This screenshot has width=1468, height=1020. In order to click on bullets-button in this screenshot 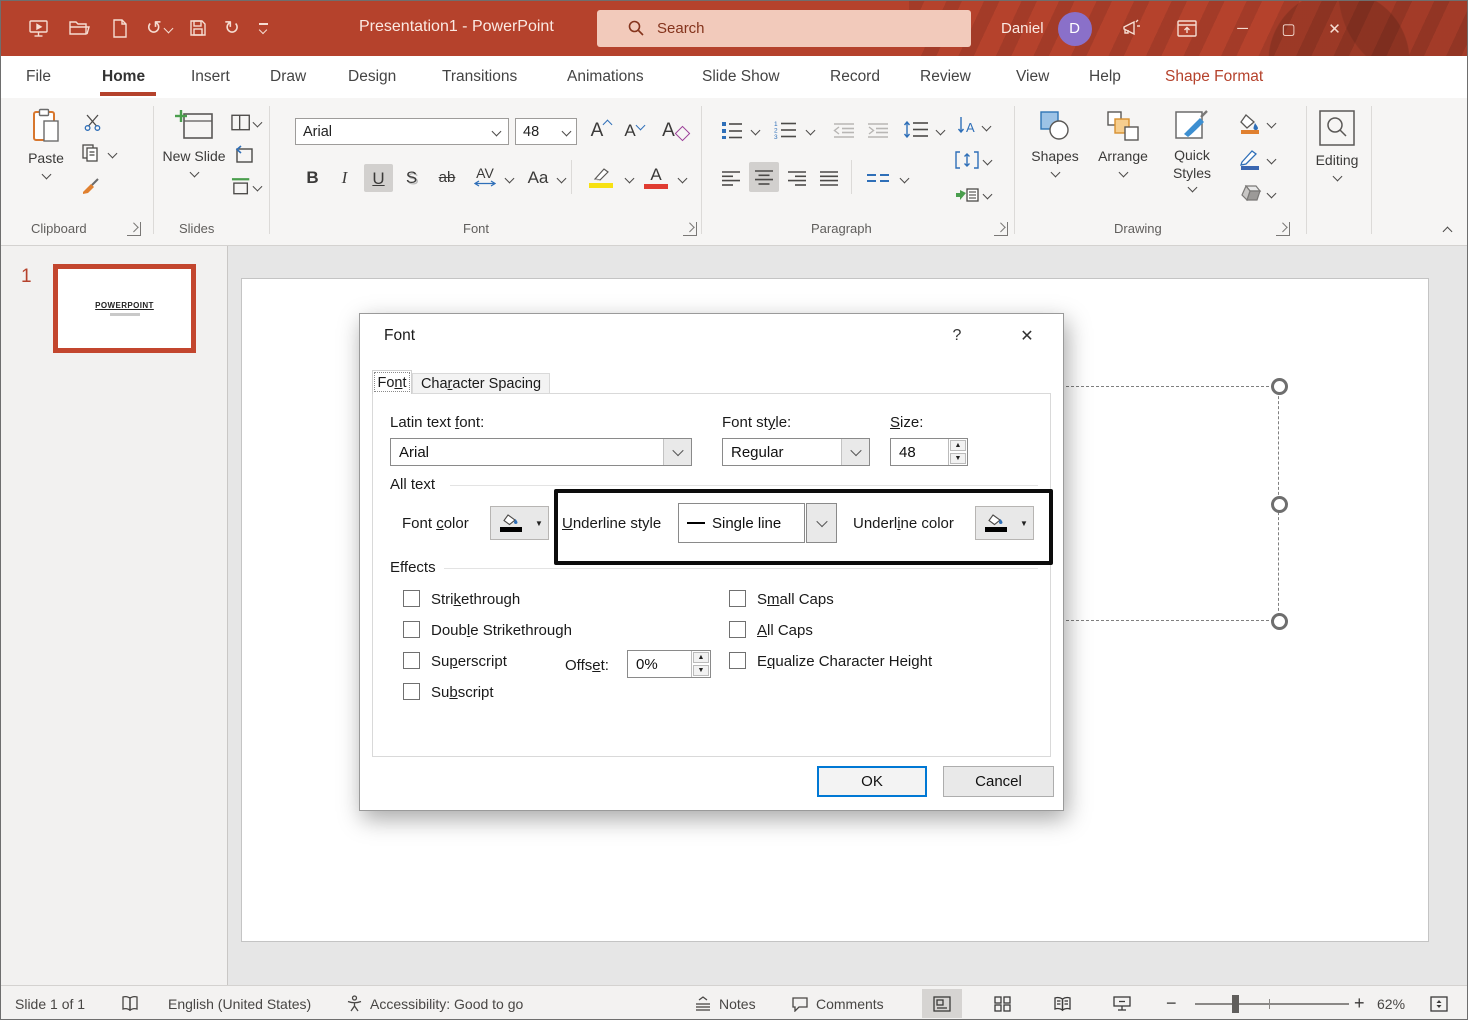, I will do `click(732, 129)`.